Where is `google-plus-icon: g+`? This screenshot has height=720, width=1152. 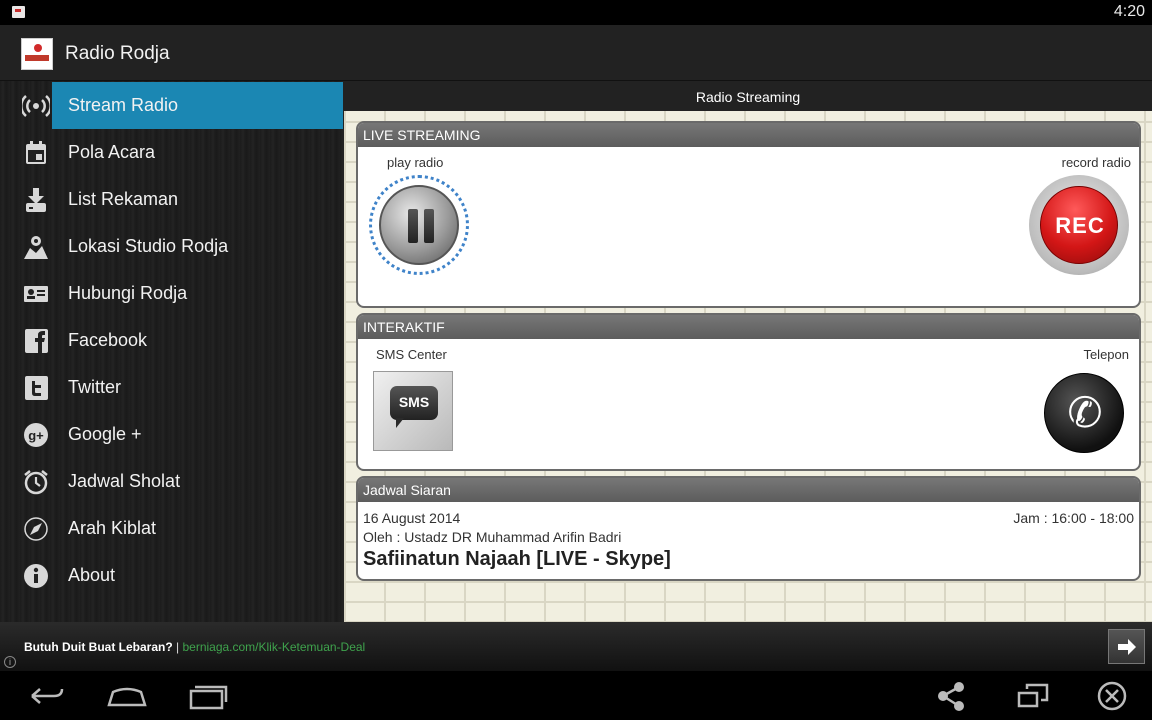
google-plus-icon: g+ is located at coordinates (36, 435).